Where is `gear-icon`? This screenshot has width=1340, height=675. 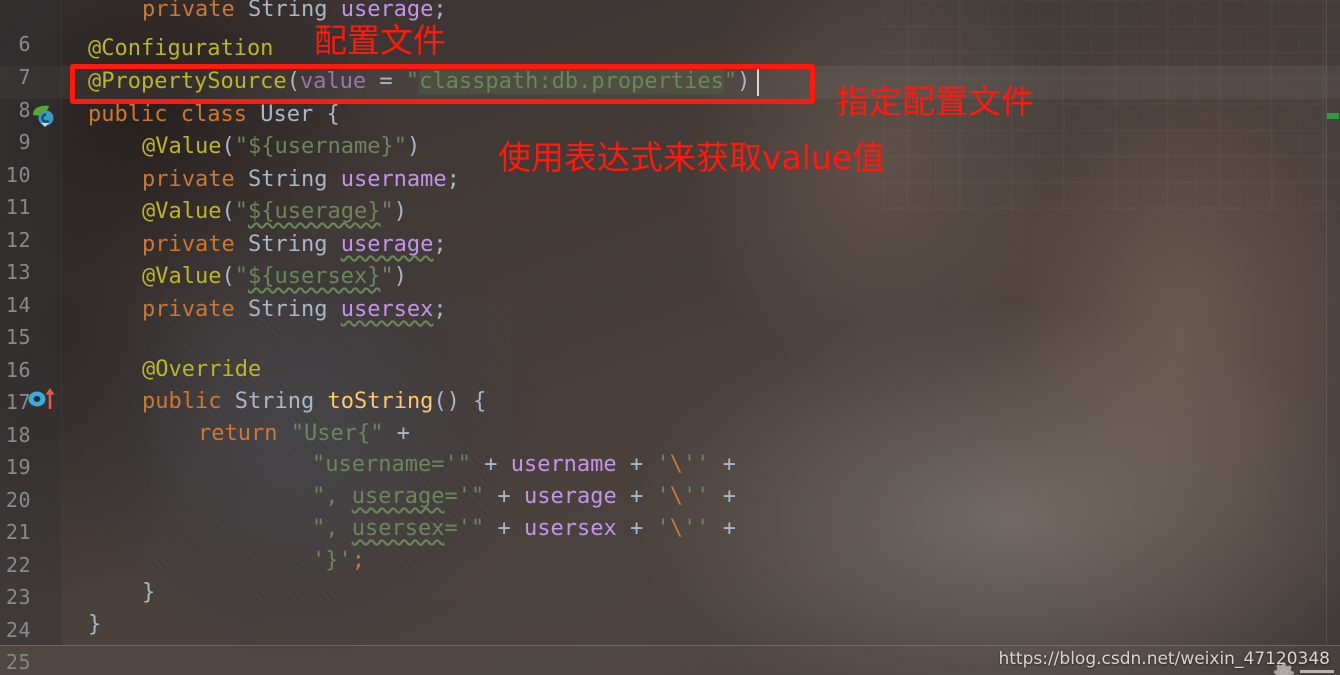
gear-icon is located at coordinates (1284, 668).